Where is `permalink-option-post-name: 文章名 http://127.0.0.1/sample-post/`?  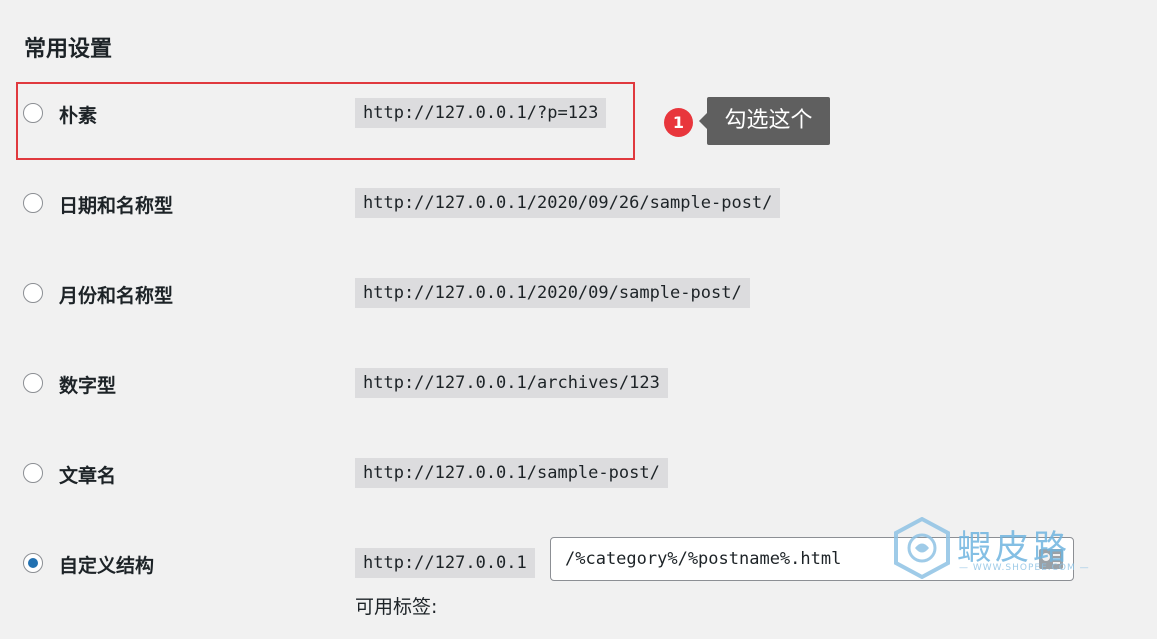
permalink-option-post-name: 文章名 http://127.0.0.1/sample-post/ is located at coordinates (578, 475).